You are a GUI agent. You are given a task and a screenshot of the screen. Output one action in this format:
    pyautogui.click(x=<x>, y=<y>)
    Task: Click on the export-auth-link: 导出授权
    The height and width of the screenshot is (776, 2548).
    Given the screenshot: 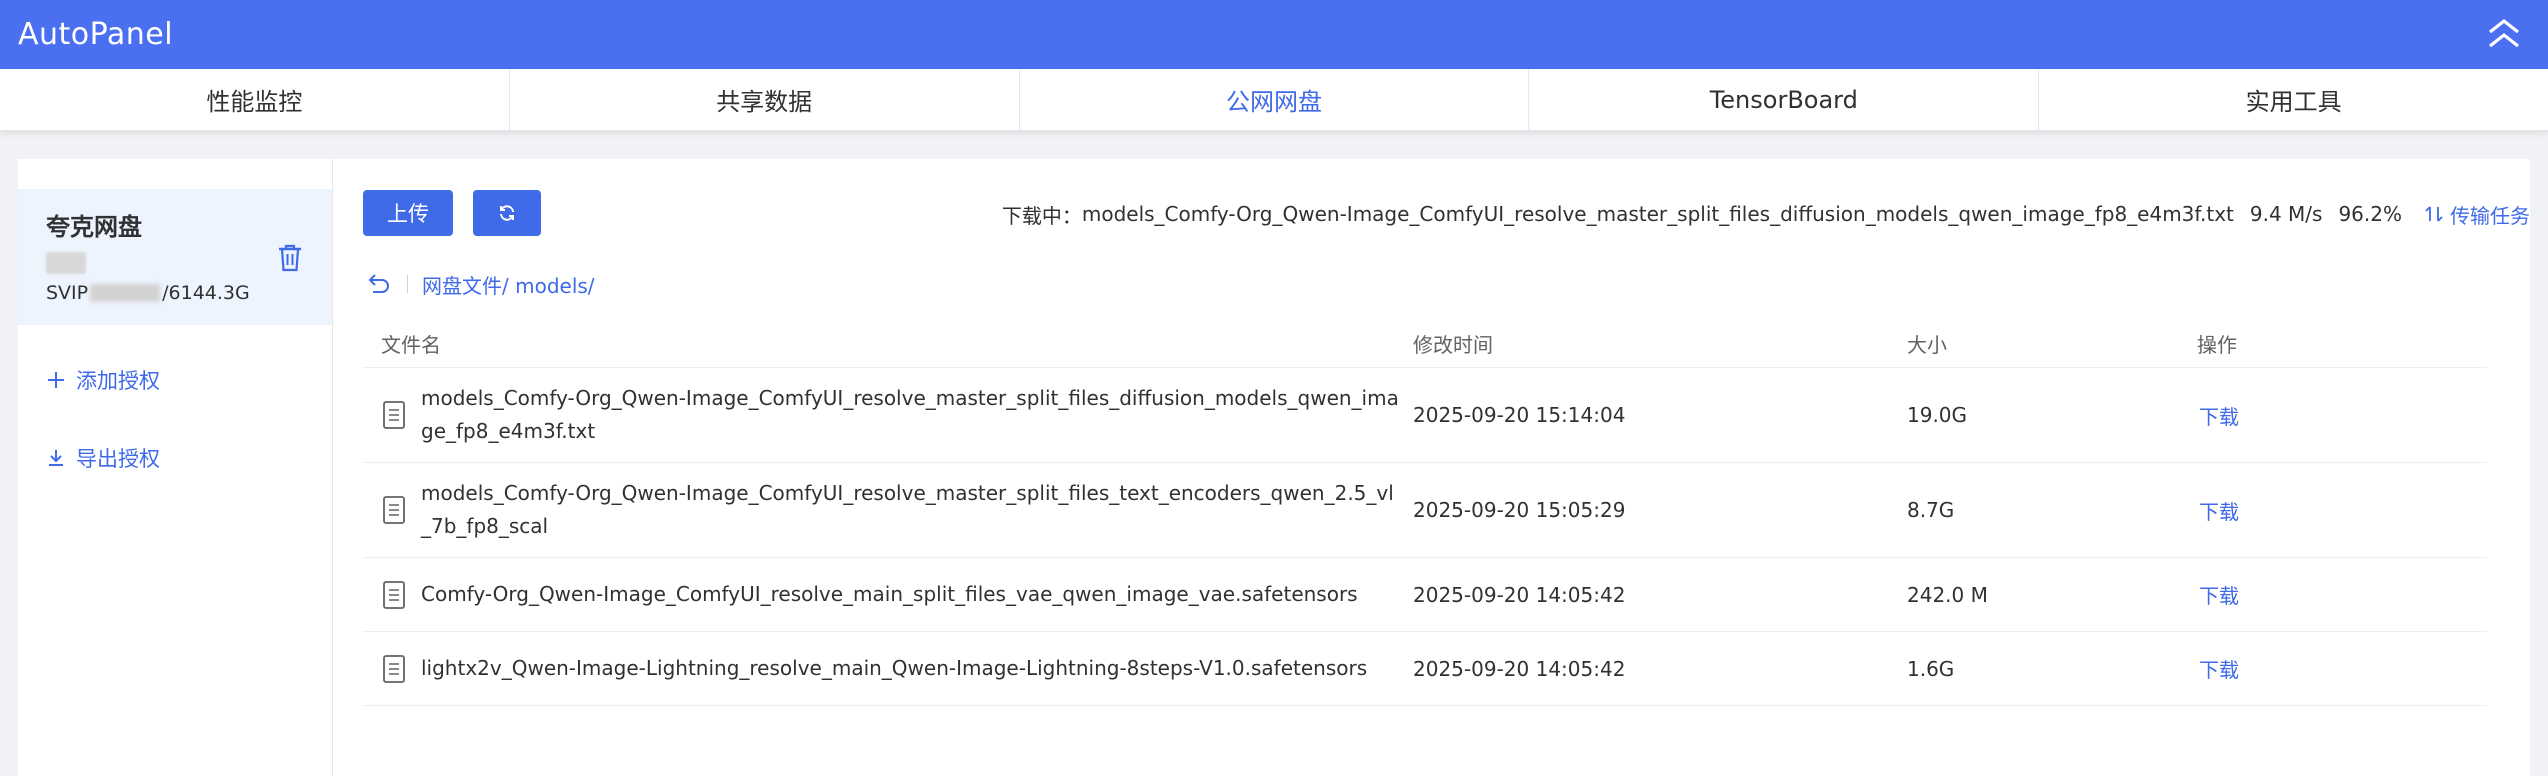 What is the action you would take?
    pyautogui.click(x=175, y=458)
    